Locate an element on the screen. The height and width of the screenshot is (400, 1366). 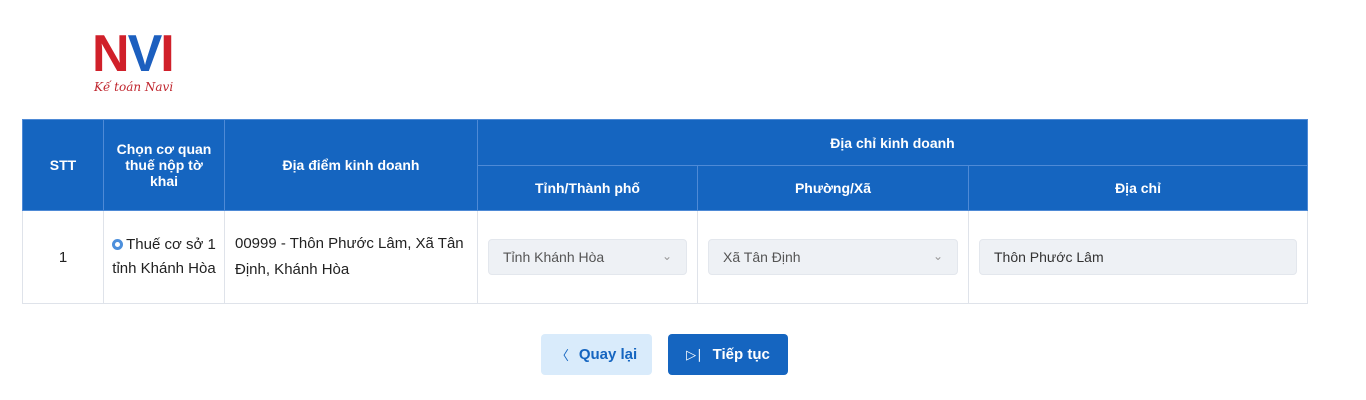
address-input: Thôn Phước Lâm is located at coordinates (1138, 257).